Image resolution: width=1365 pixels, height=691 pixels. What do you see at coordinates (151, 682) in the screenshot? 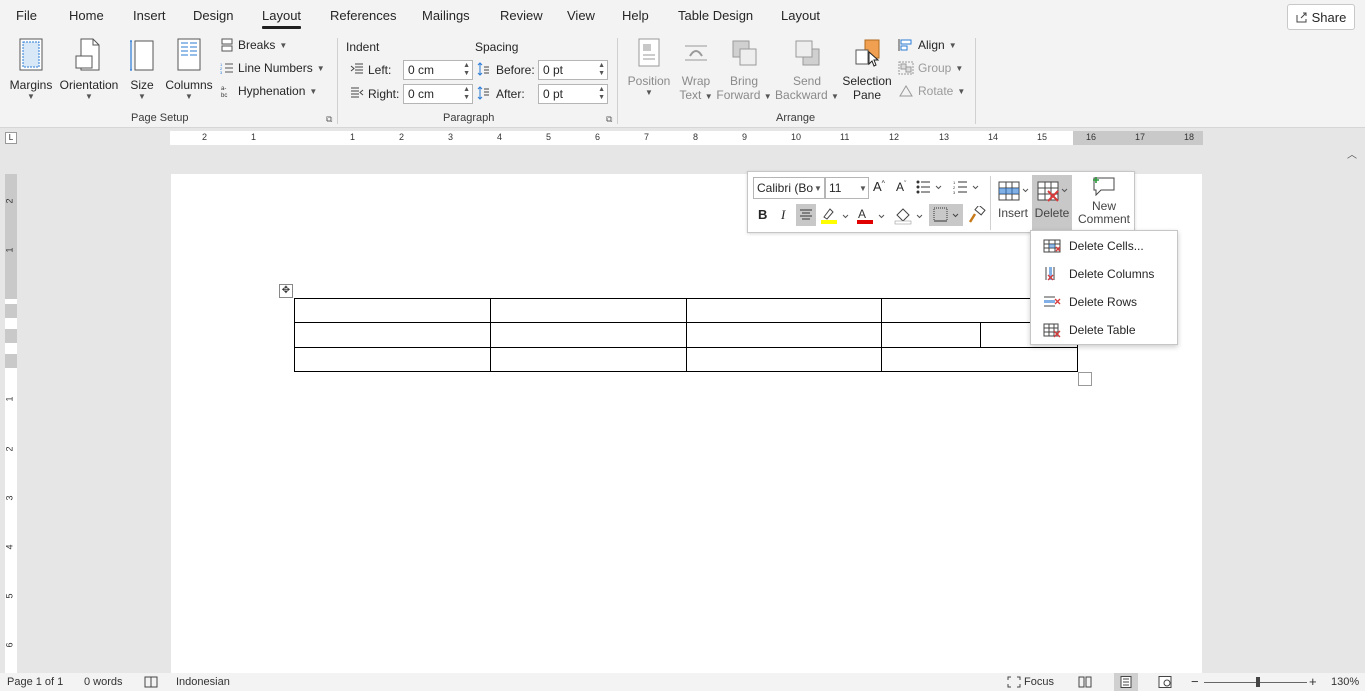
I see `proofing-icon` at bounding box center [151, 682].